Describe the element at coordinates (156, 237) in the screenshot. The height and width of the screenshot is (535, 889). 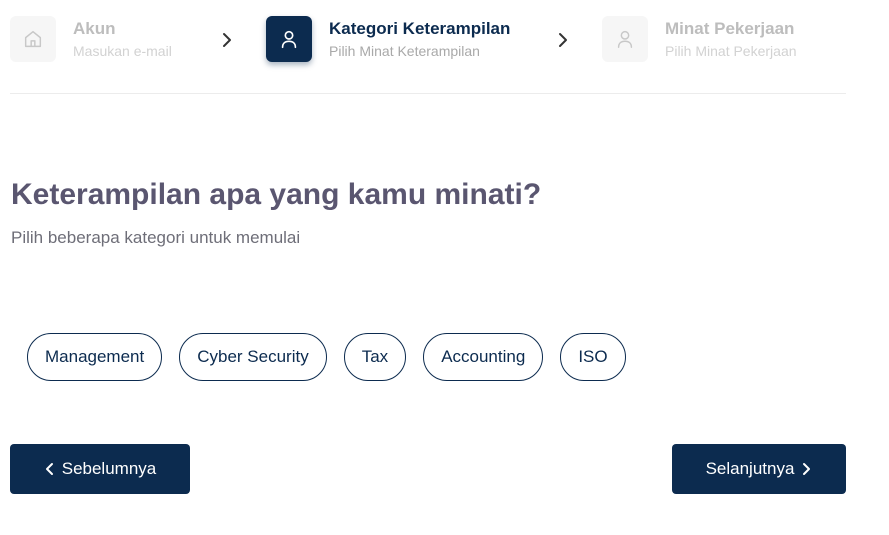
I see `page-subtitle: Pilih beberapa kategori untuk memulai` at that location.